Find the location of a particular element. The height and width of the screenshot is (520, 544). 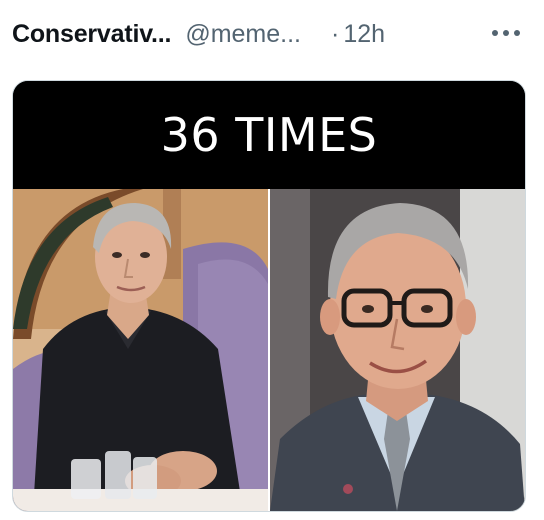

tweet-timestamp: 12h is located at coordinates (364, 34).